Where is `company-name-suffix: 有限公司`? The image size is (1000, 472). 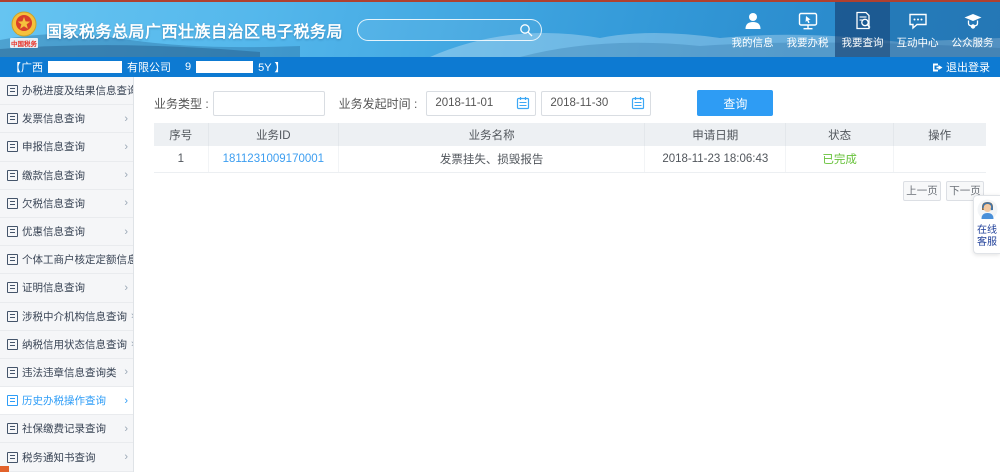
company-name-suffix: 有限公司 is located at coordinates (149, 68).